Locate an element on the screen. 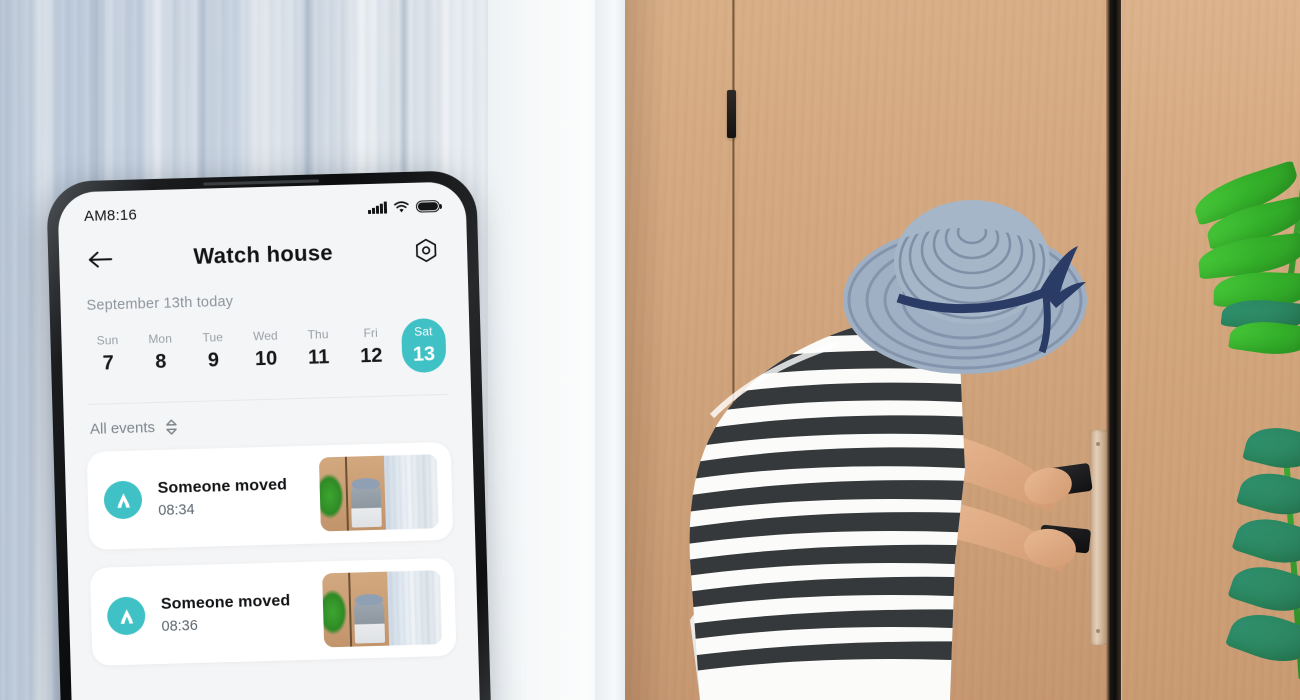 This screenshot has width=1300, height=700. event-time: 08:34 is located at coordinates (176, 510).